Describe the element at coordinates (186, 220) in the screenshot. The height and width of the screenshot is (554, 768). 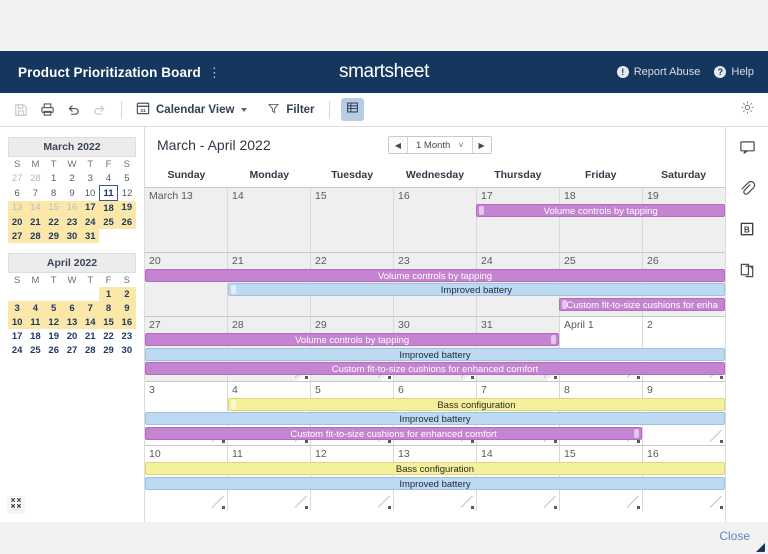
I see `calendar-day-cell: March 13` at that location.